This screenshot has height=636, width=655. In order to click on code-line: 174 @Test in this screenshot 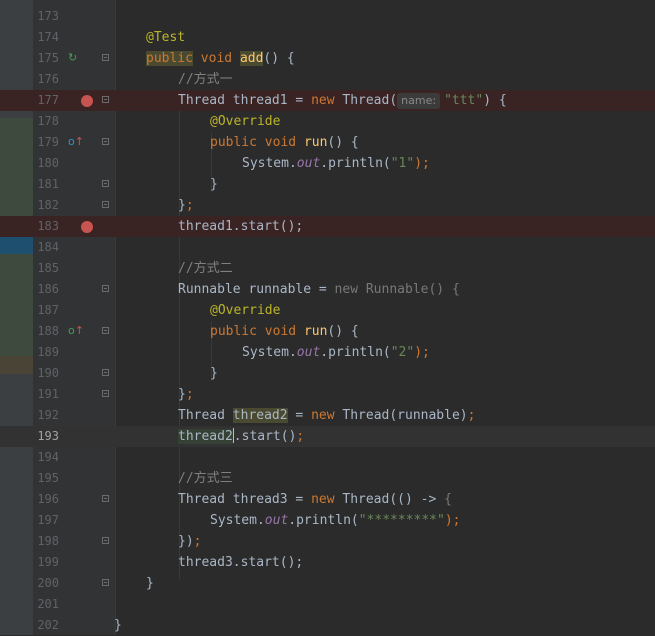, I will do `click(327, 37)`.